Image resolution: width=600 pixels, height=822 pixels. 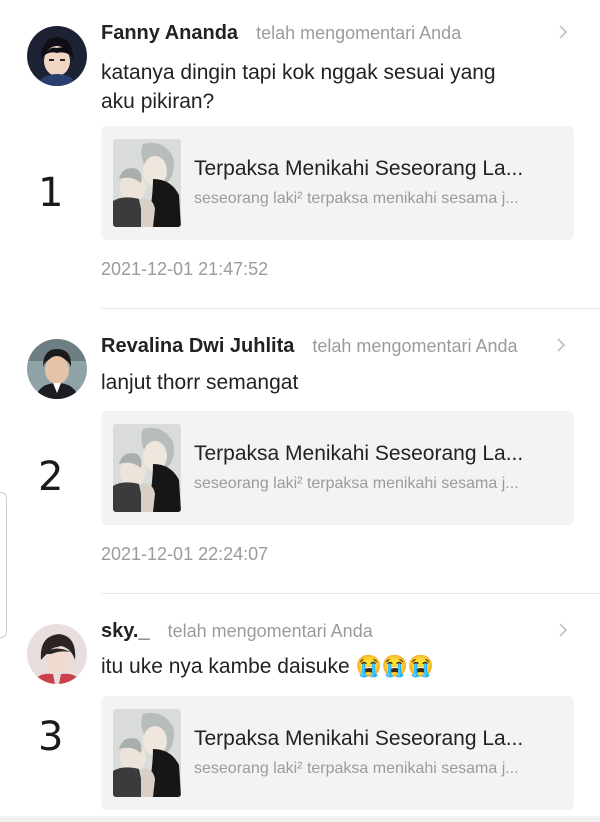 What do you see at coordinates (3, 565) in the screenshot?
I see `edge-drawer-handle` at bounding box center [3, 565].